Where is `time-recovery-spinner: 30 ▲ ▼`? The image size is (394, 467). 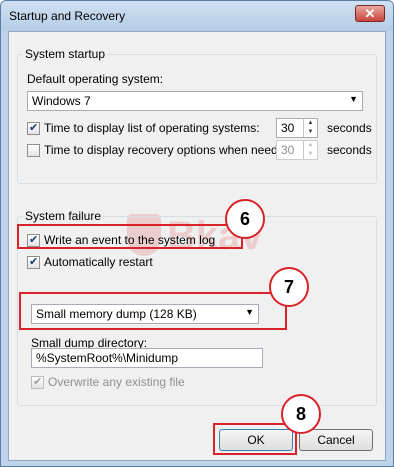
time-recovery-spinner: 30 ▲ ▼ is located at coordinates (297, 150).